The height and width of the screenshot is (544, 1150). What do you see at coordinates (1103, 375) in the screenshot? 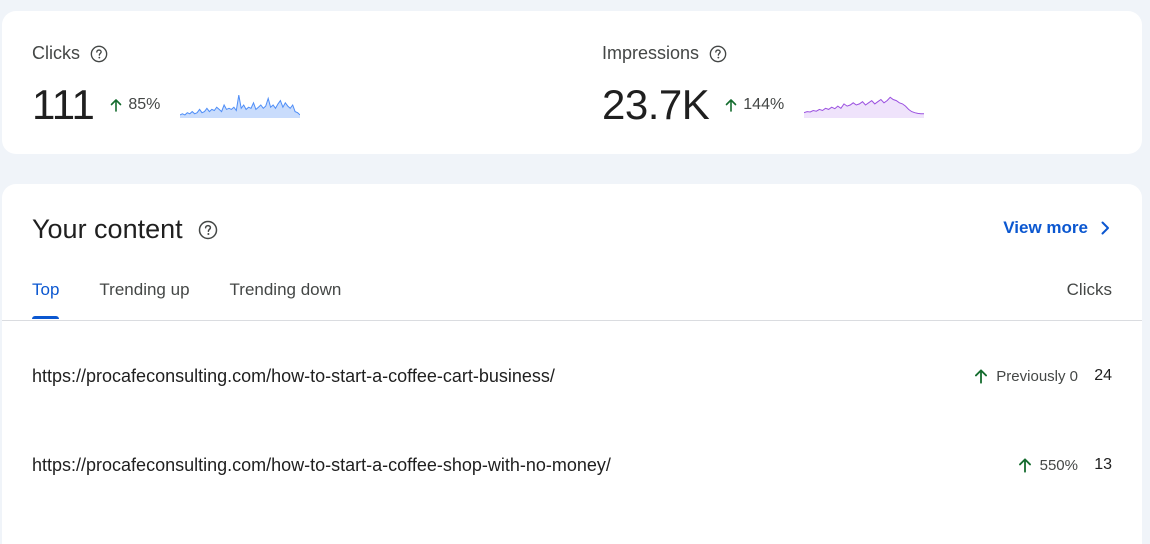
I see `content-row-clicks: 24` at bounding box center [1103, 375].